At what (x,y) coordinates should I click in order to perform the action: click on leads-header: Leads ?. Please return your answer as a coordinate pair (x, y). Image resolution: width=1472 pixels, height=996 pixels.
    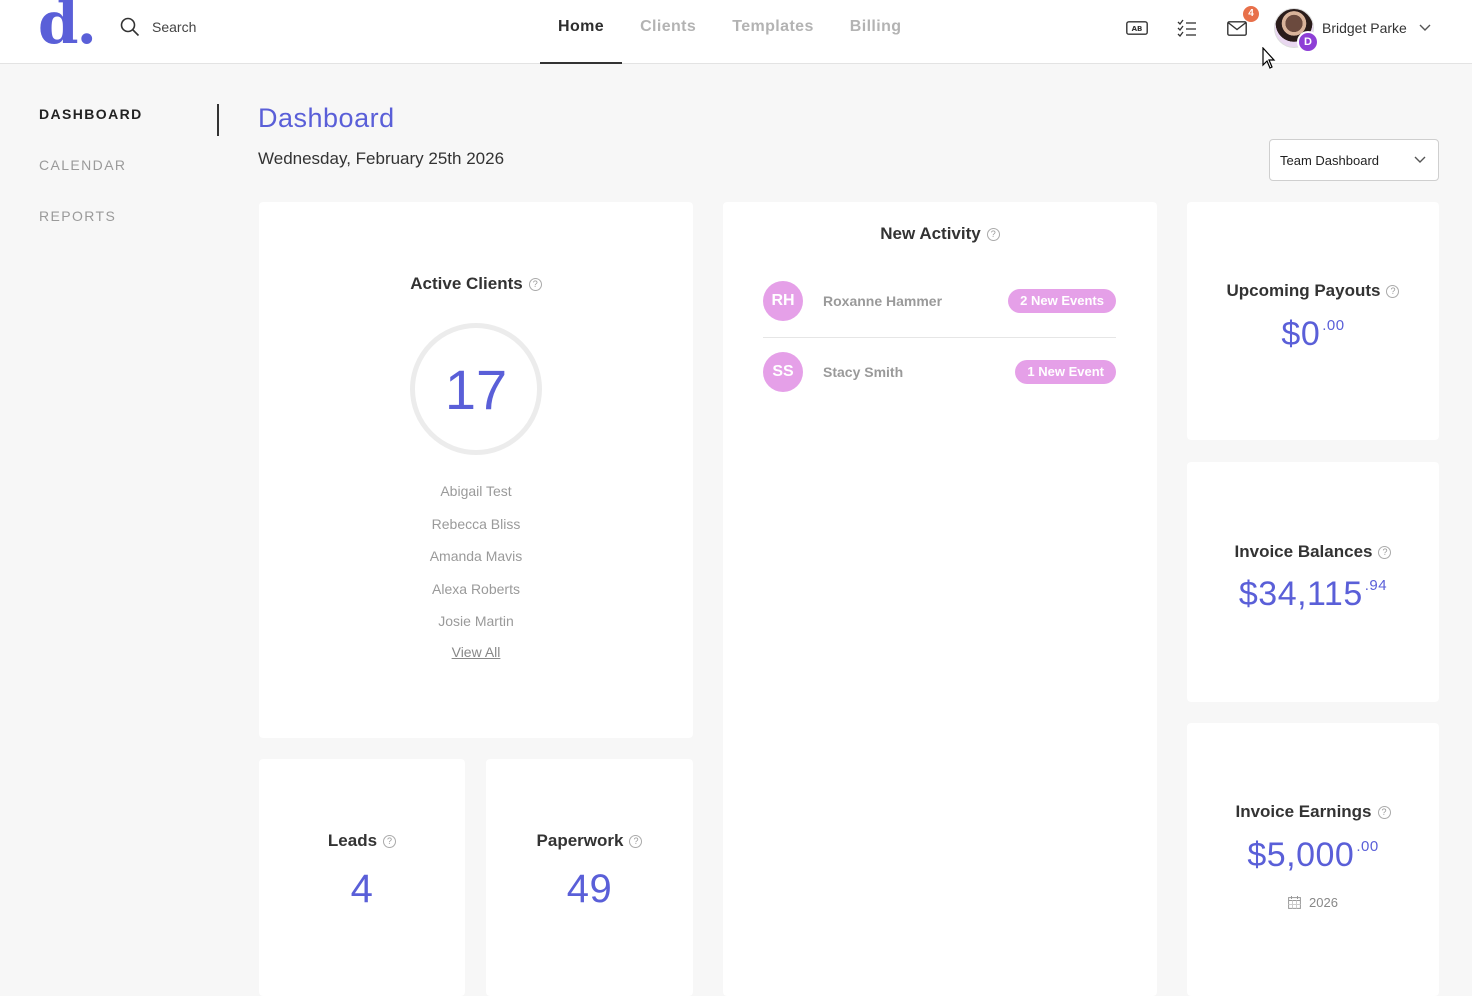
    Looking at the image, I should click on (362, 841).